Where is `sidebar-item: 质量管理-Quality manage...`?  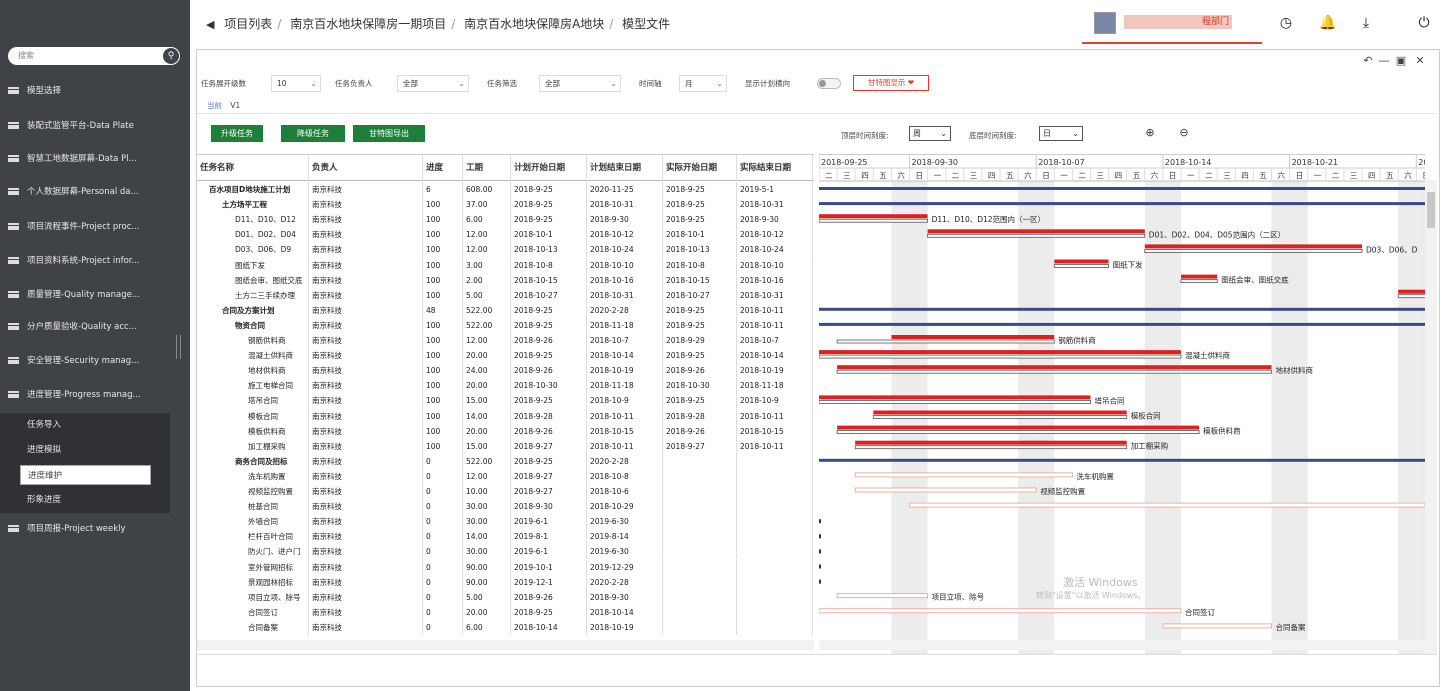
sidebar-item: 质量管理-Quality manage... is located at coordinates (95, 295).